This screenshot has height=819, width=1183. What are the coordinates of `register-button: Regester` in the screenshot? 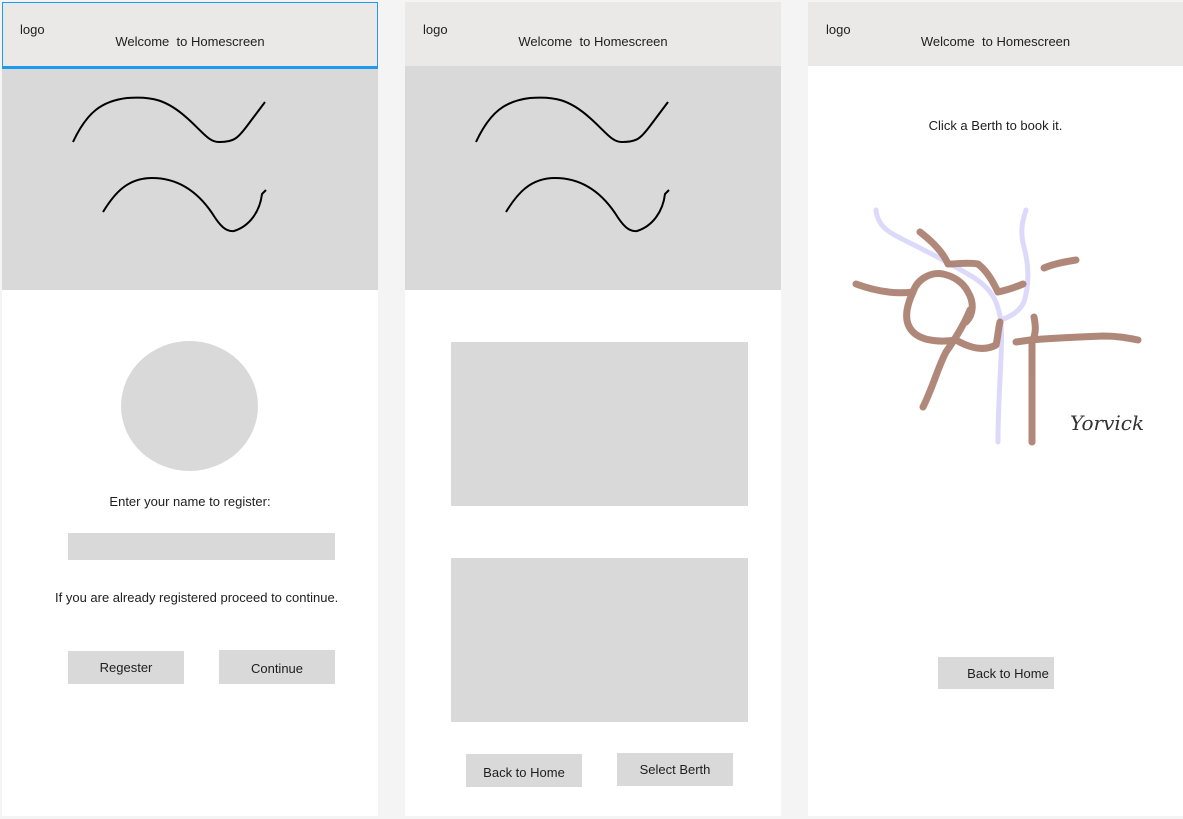 It's located at (126, 667).